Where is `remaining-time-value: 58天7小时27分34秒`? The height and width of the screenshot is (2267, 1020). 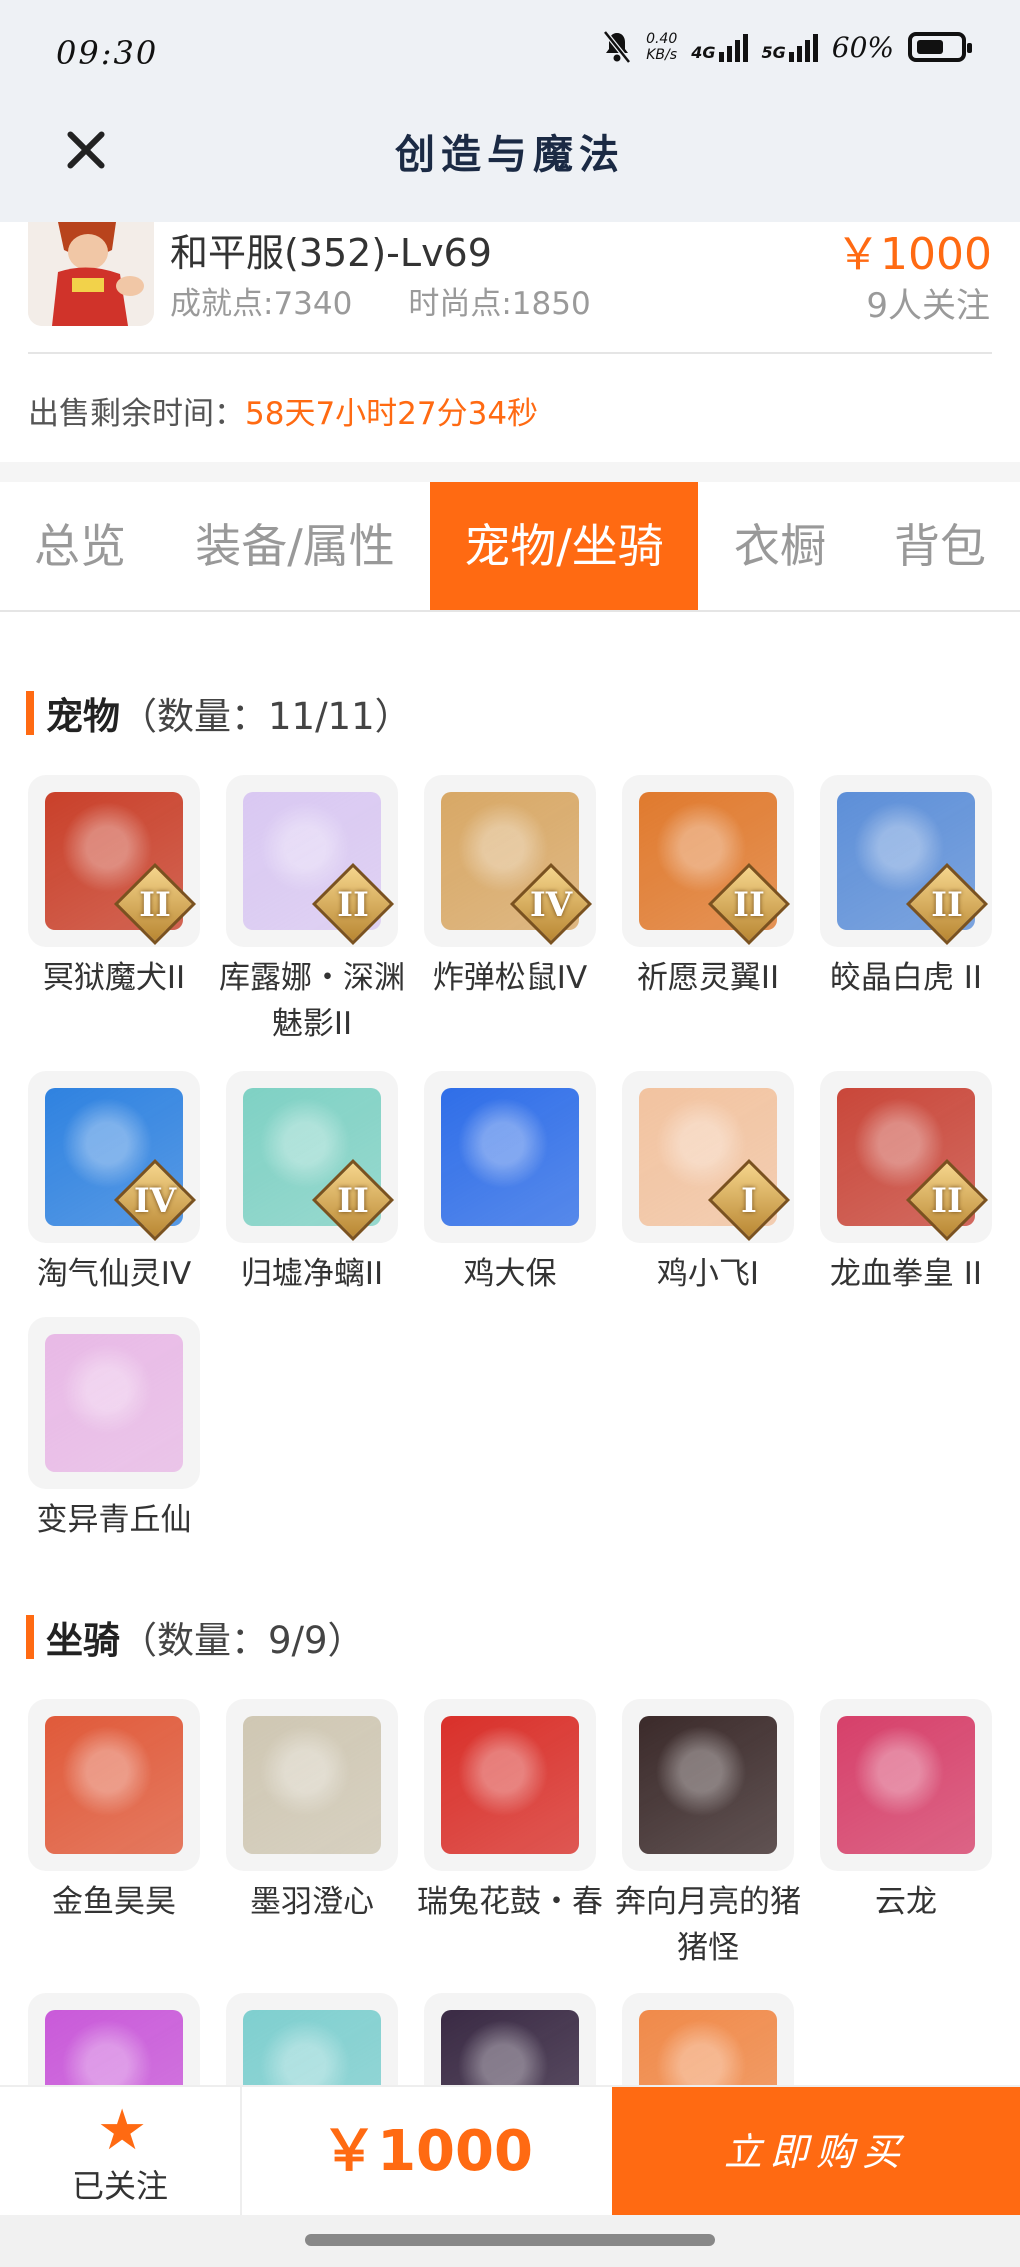 remaining-time-value: 58天7小时27分34秒 is located at coordinates (392, 414).